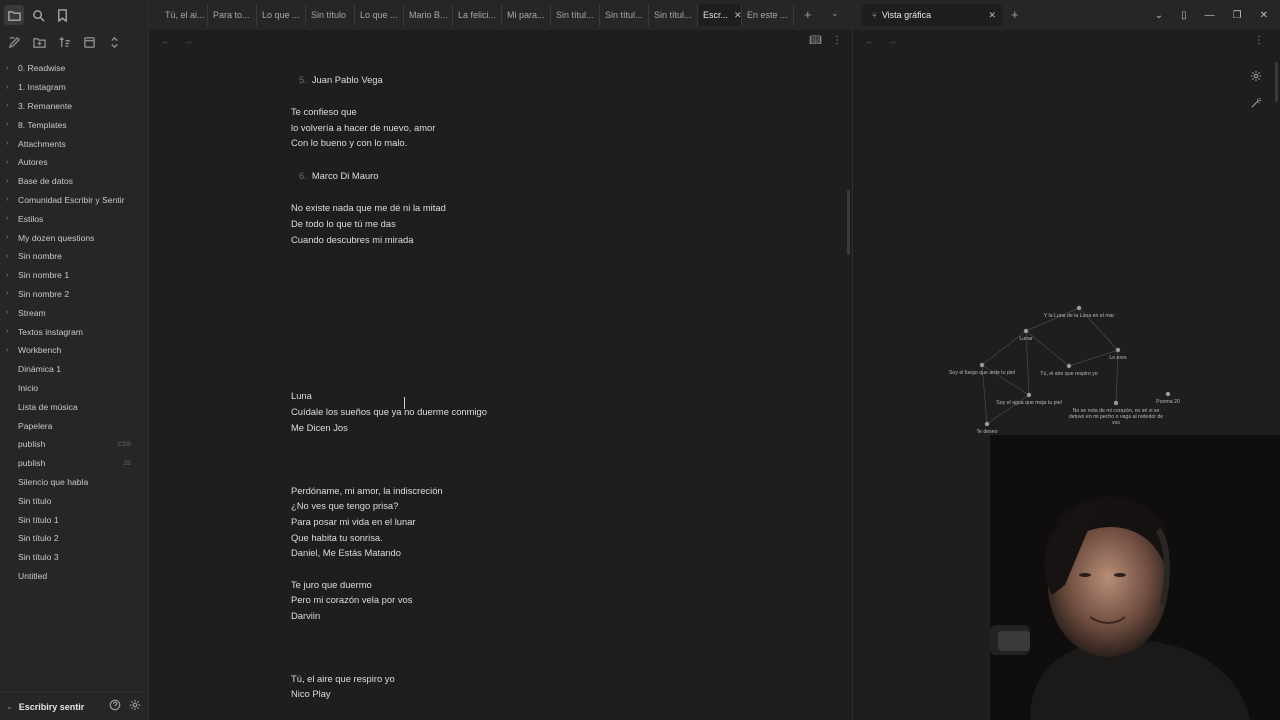 The image size is (1280, 720). What do you see at coordinates (837, 40) in the screenshot?
I see `more-options-icon: ⋮` at bounding box center [837, 40].